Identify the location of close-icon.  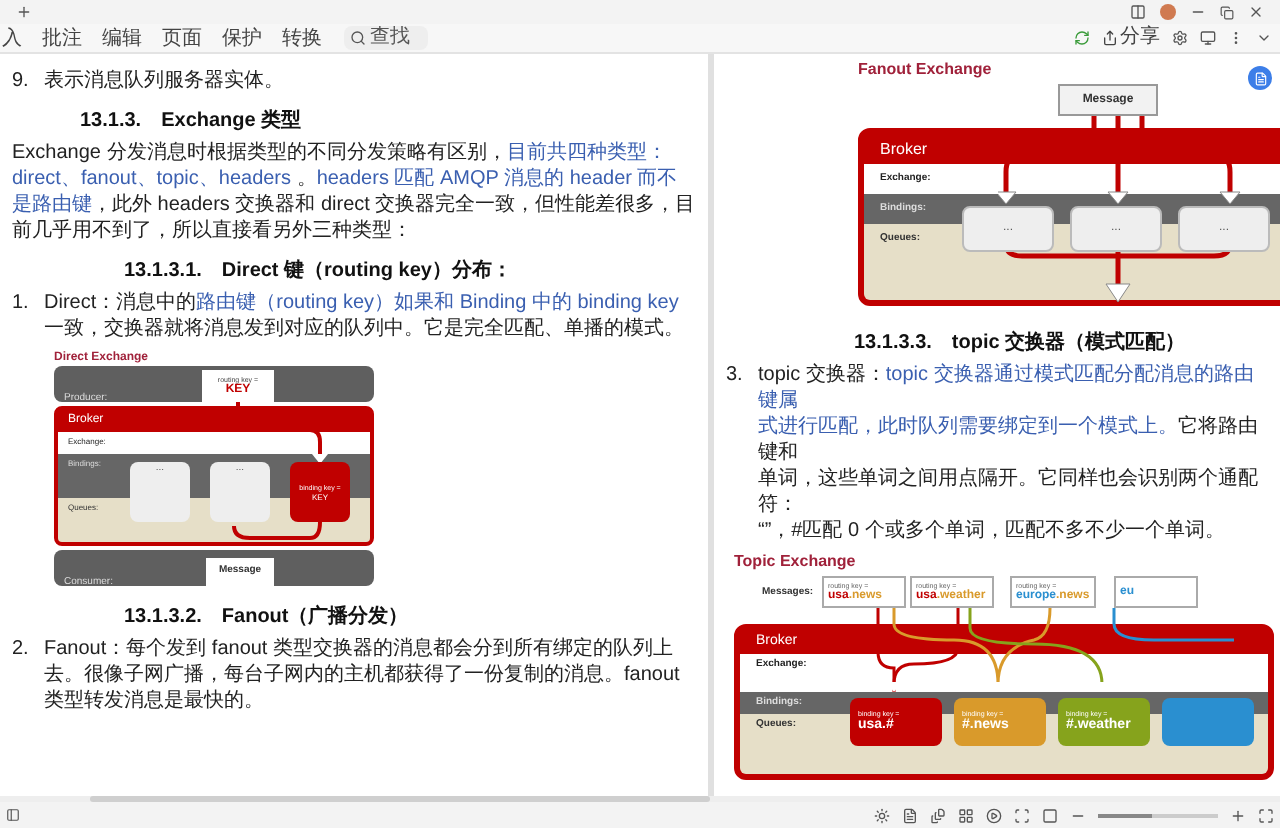
(1256, 12).